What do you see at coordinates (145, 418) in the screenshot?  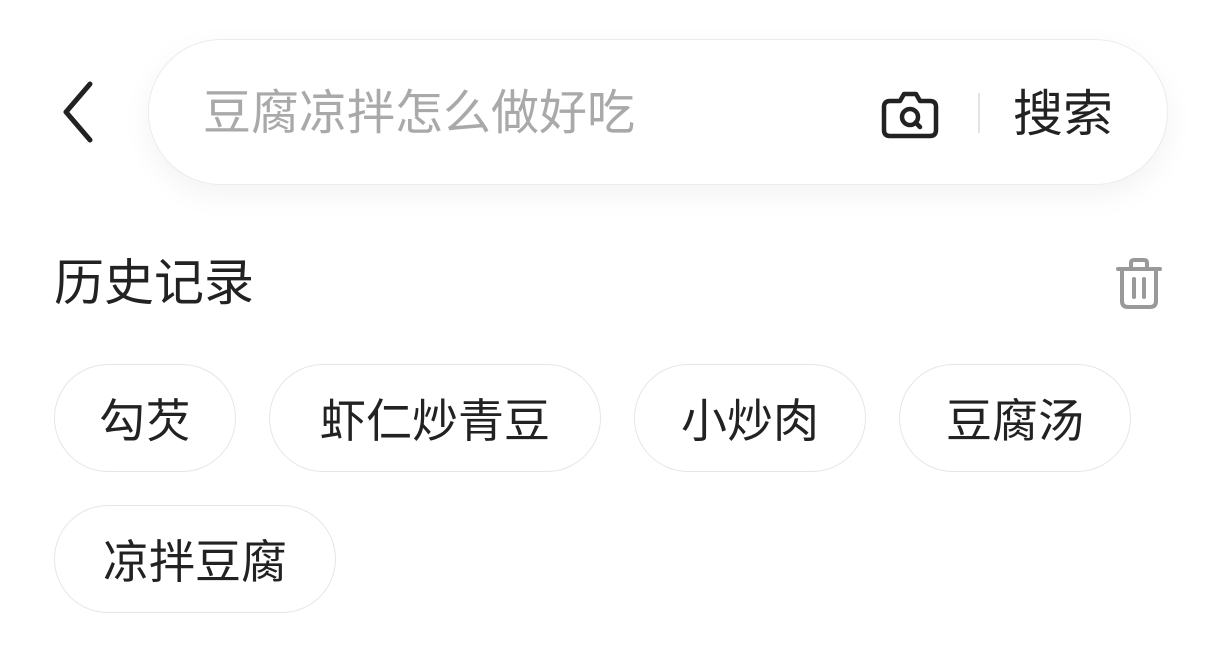 I see `history-chip: 勾芡` at bounding box center [145, 418].